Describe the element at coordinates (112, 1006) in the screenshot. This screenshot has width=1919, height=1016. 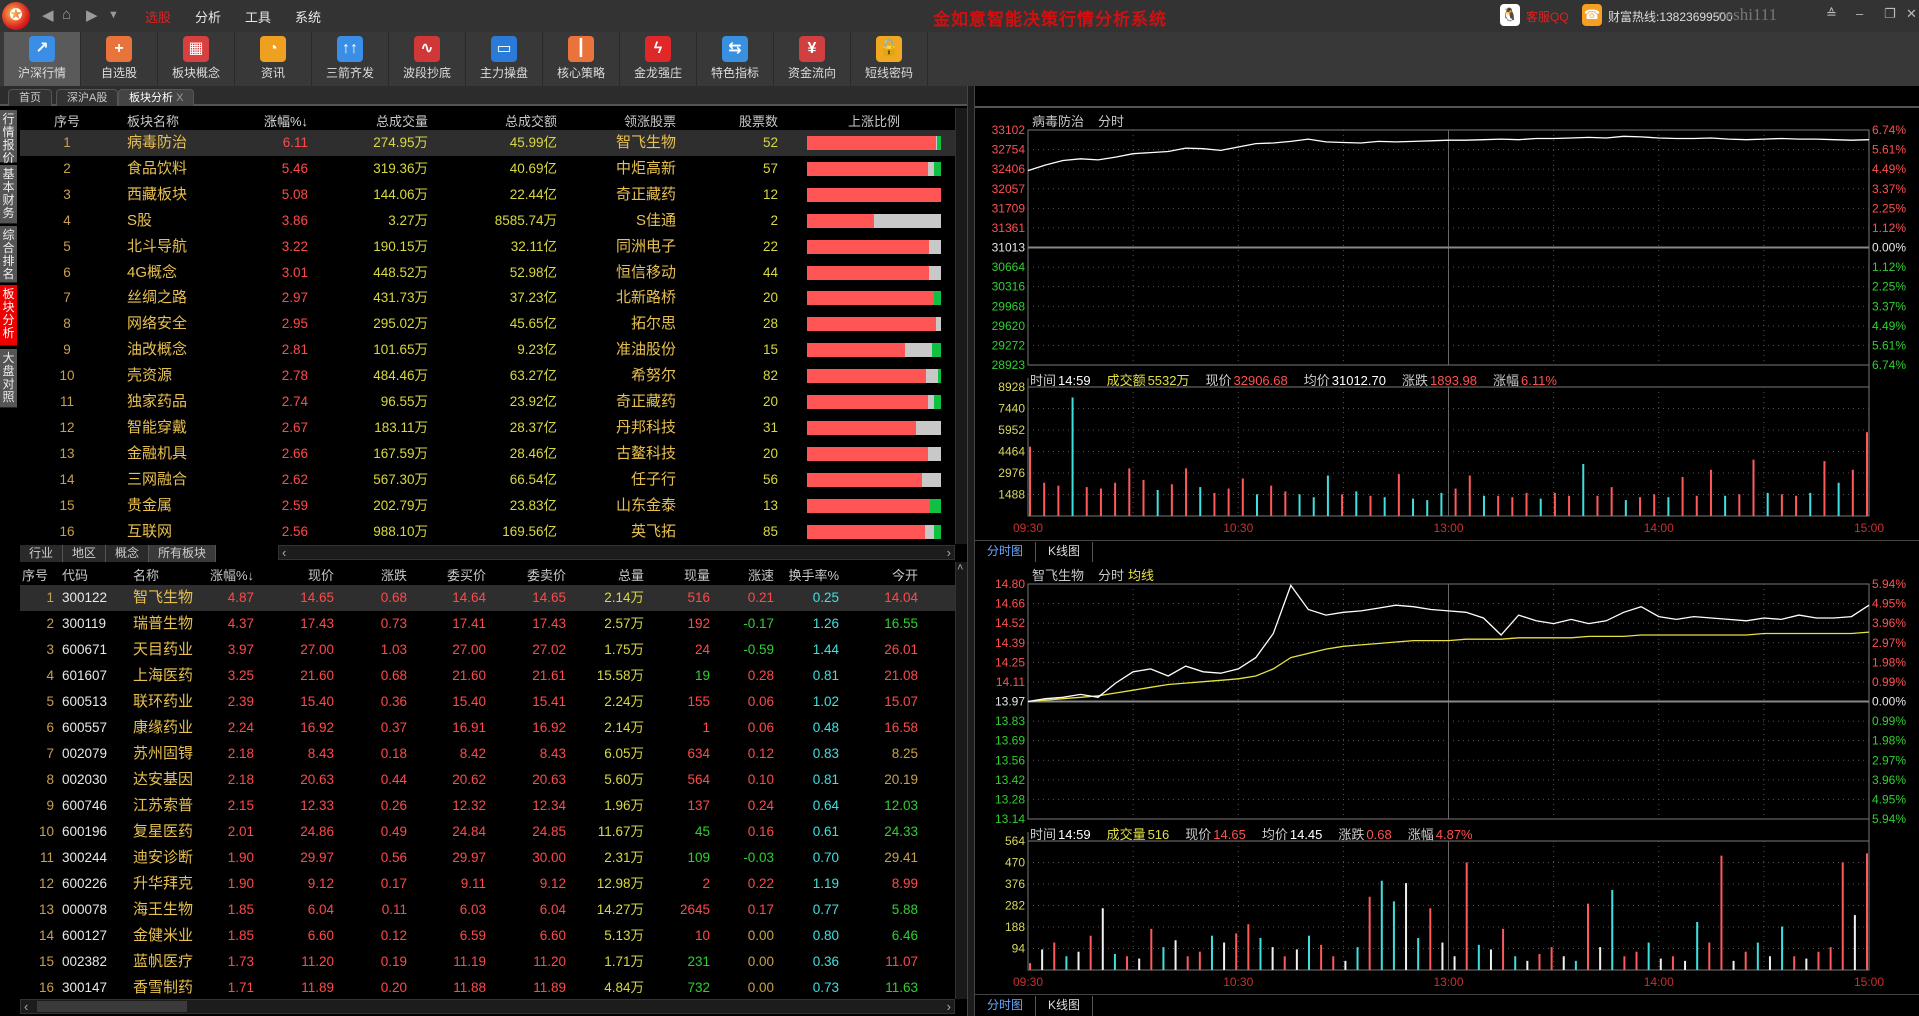
I see `scroll-thumb` at that location.